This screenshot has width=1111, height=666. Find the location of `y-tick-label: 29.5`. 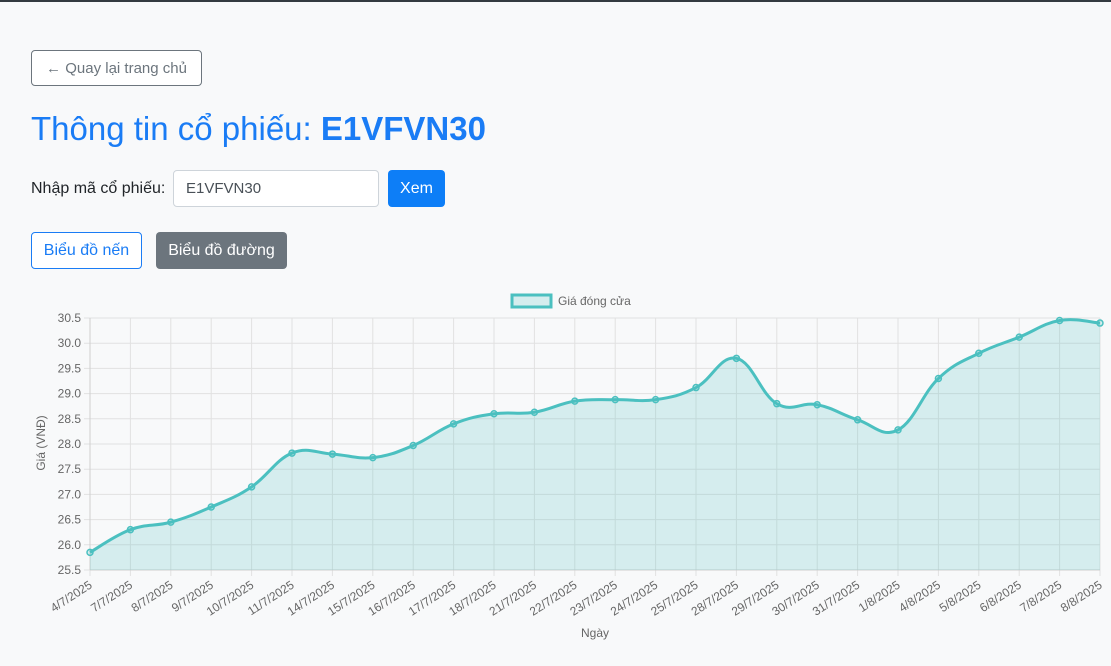

y-tick-label: 29.5 is located at coordinates (70, 368).